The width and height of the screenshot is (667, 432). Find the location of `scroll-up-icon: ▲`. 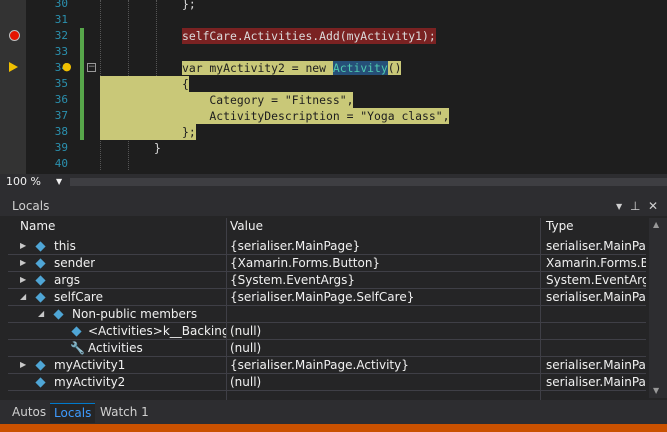

scroll-up-icon: ▲ is located at coordinates (656, 224).